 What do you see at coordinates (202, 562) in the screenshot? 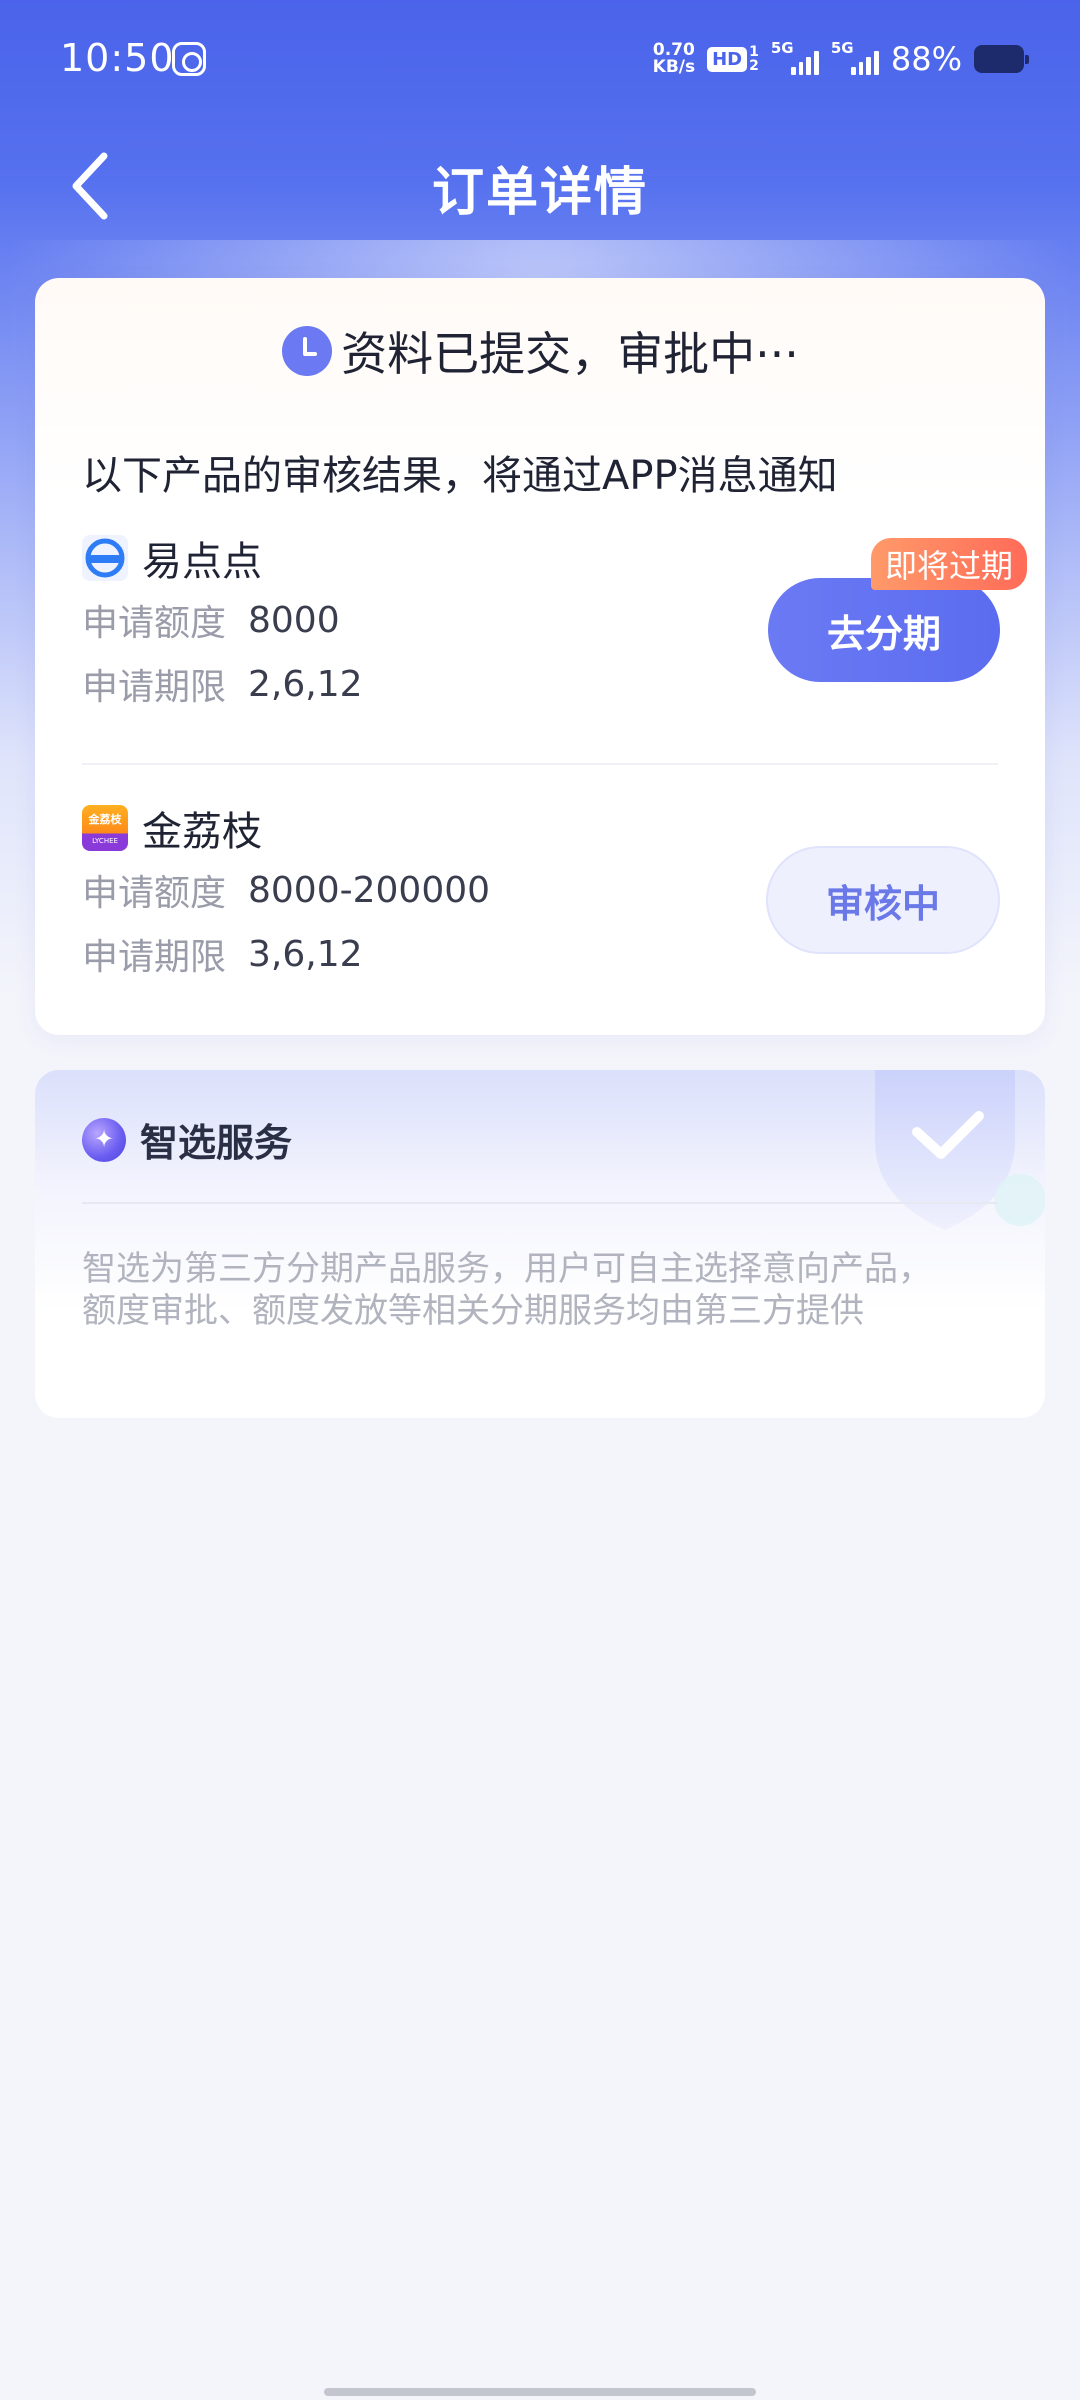
I see `product-name: 易点点` at bounding box center [202, 562].